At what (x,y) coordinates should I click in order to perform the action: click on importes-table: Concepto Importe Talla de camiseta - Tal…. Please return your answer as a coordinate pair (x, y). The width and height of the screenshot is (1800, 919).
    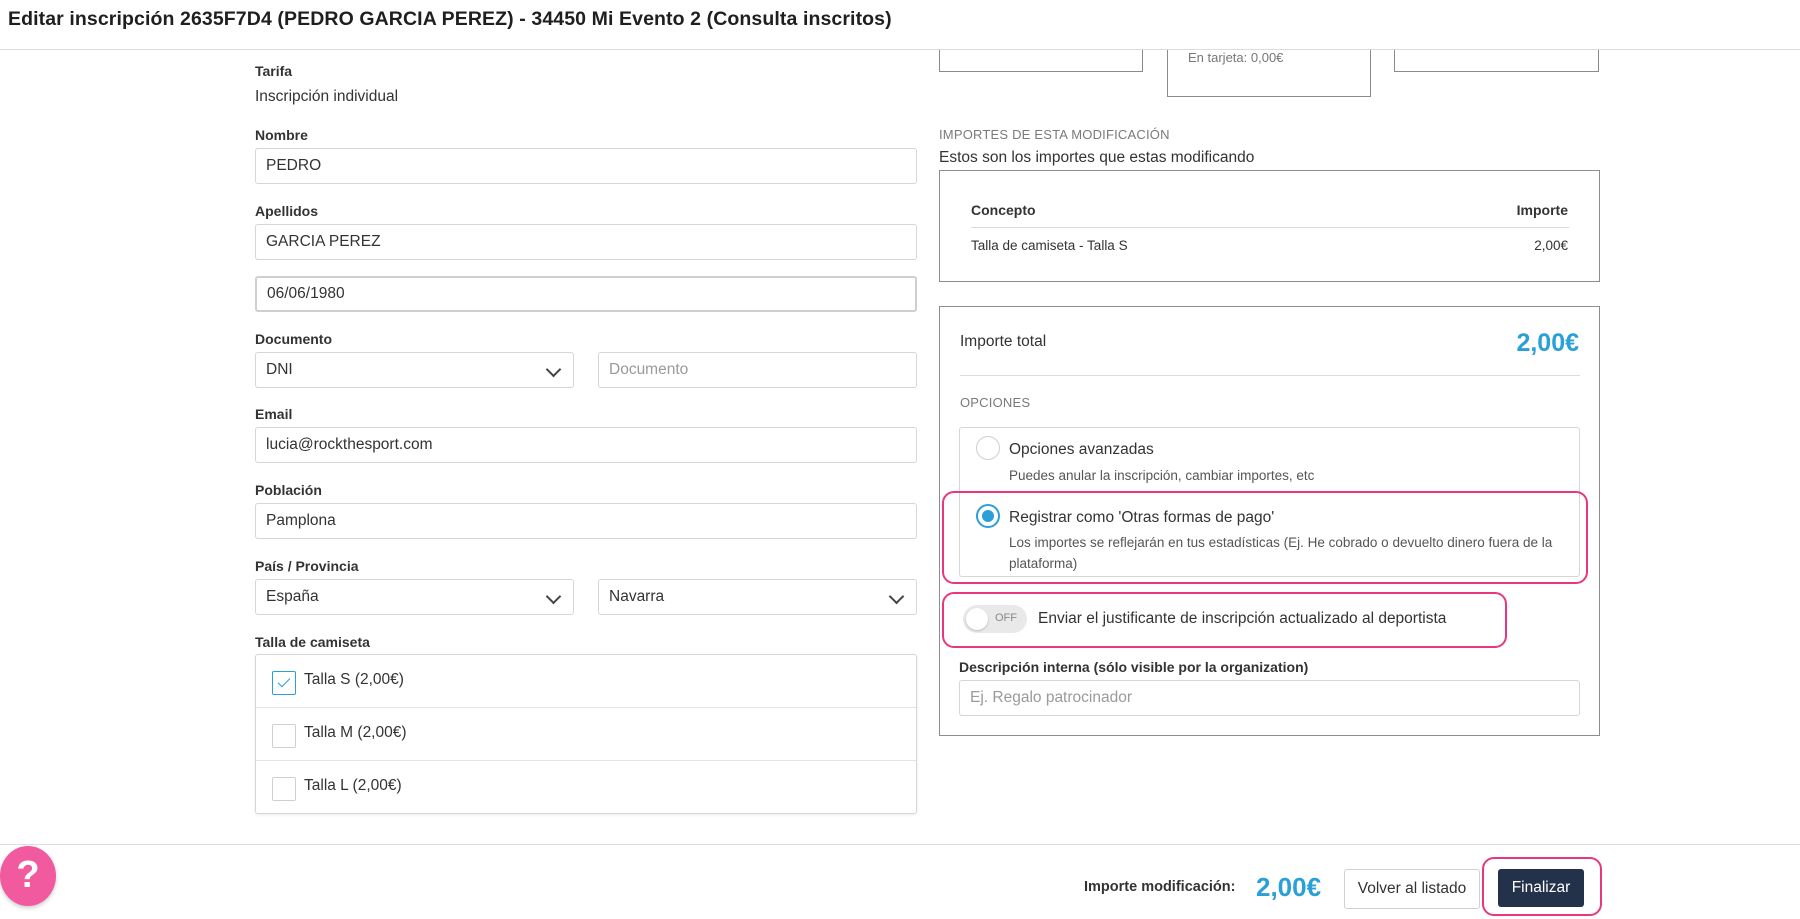
    Looking at the image, I should click on (1269, 226).